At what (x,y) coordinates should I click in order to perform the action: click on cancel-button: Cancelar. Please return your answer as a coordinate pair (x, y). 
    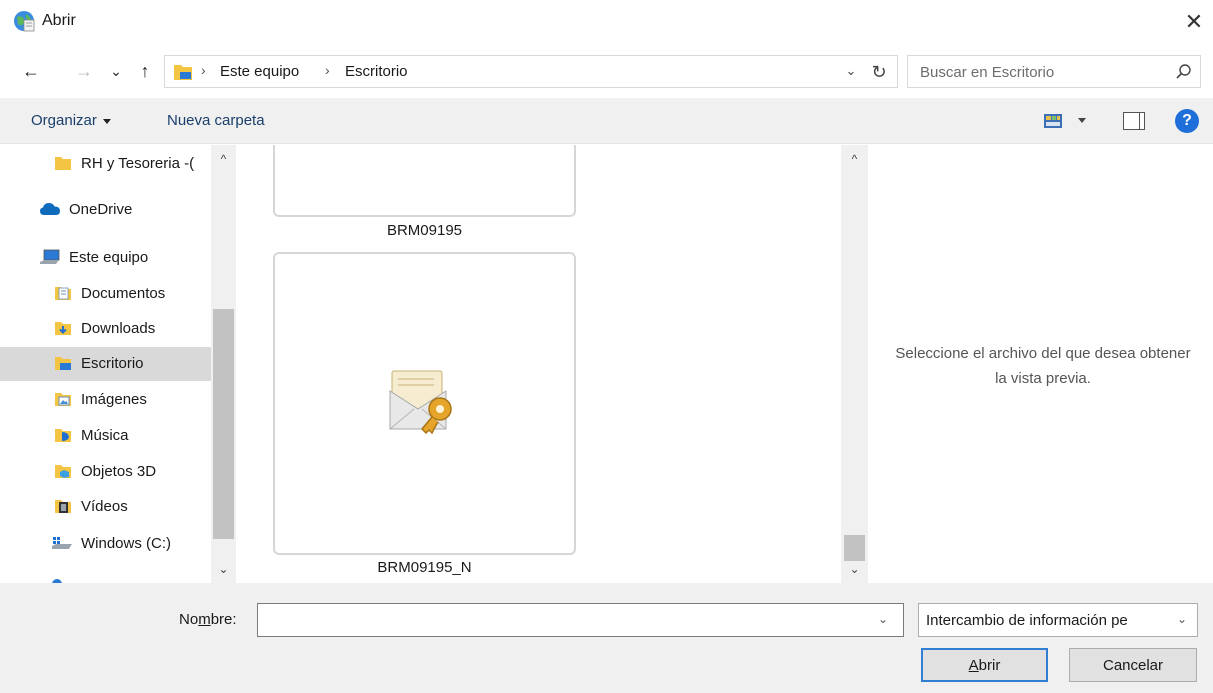
    Looking at the image, I should click on (1133, 665).